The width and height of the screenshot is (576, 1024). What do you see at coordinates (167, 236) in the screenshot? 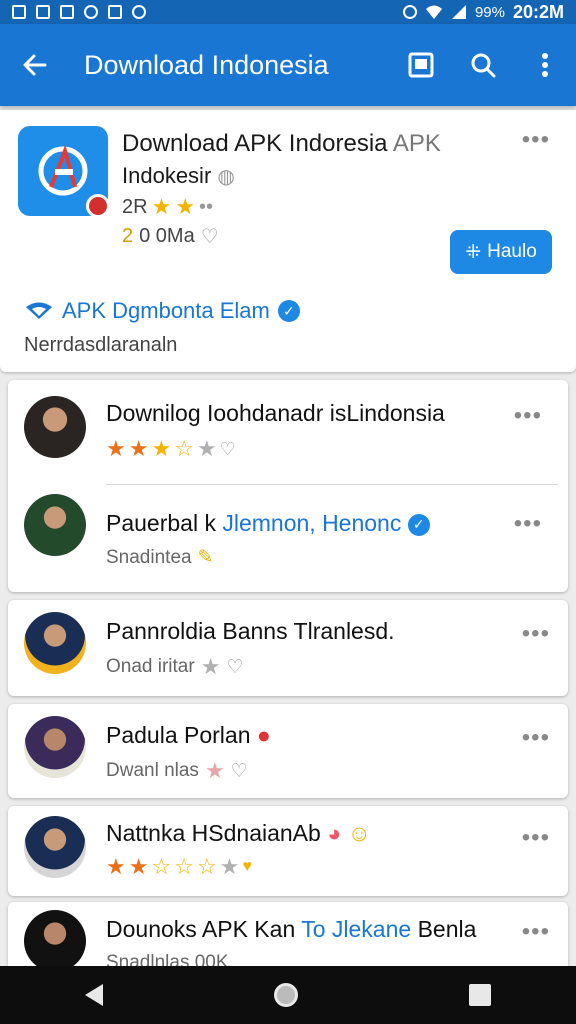
I see `size-text: 0 0Ma` at bounding box center [167, 236].